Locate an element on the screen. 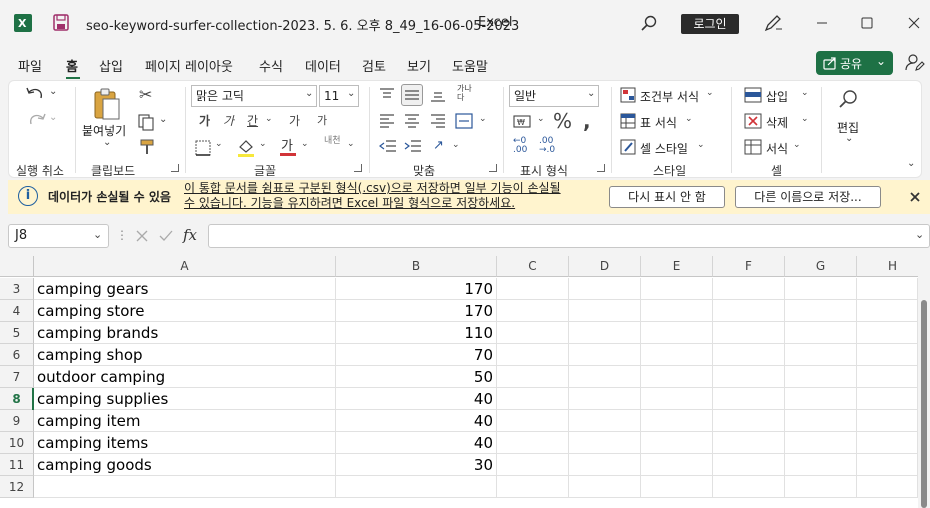 The height and width of the screenshot is (508, 930). column-header: G is located at coordinates (821, 266).